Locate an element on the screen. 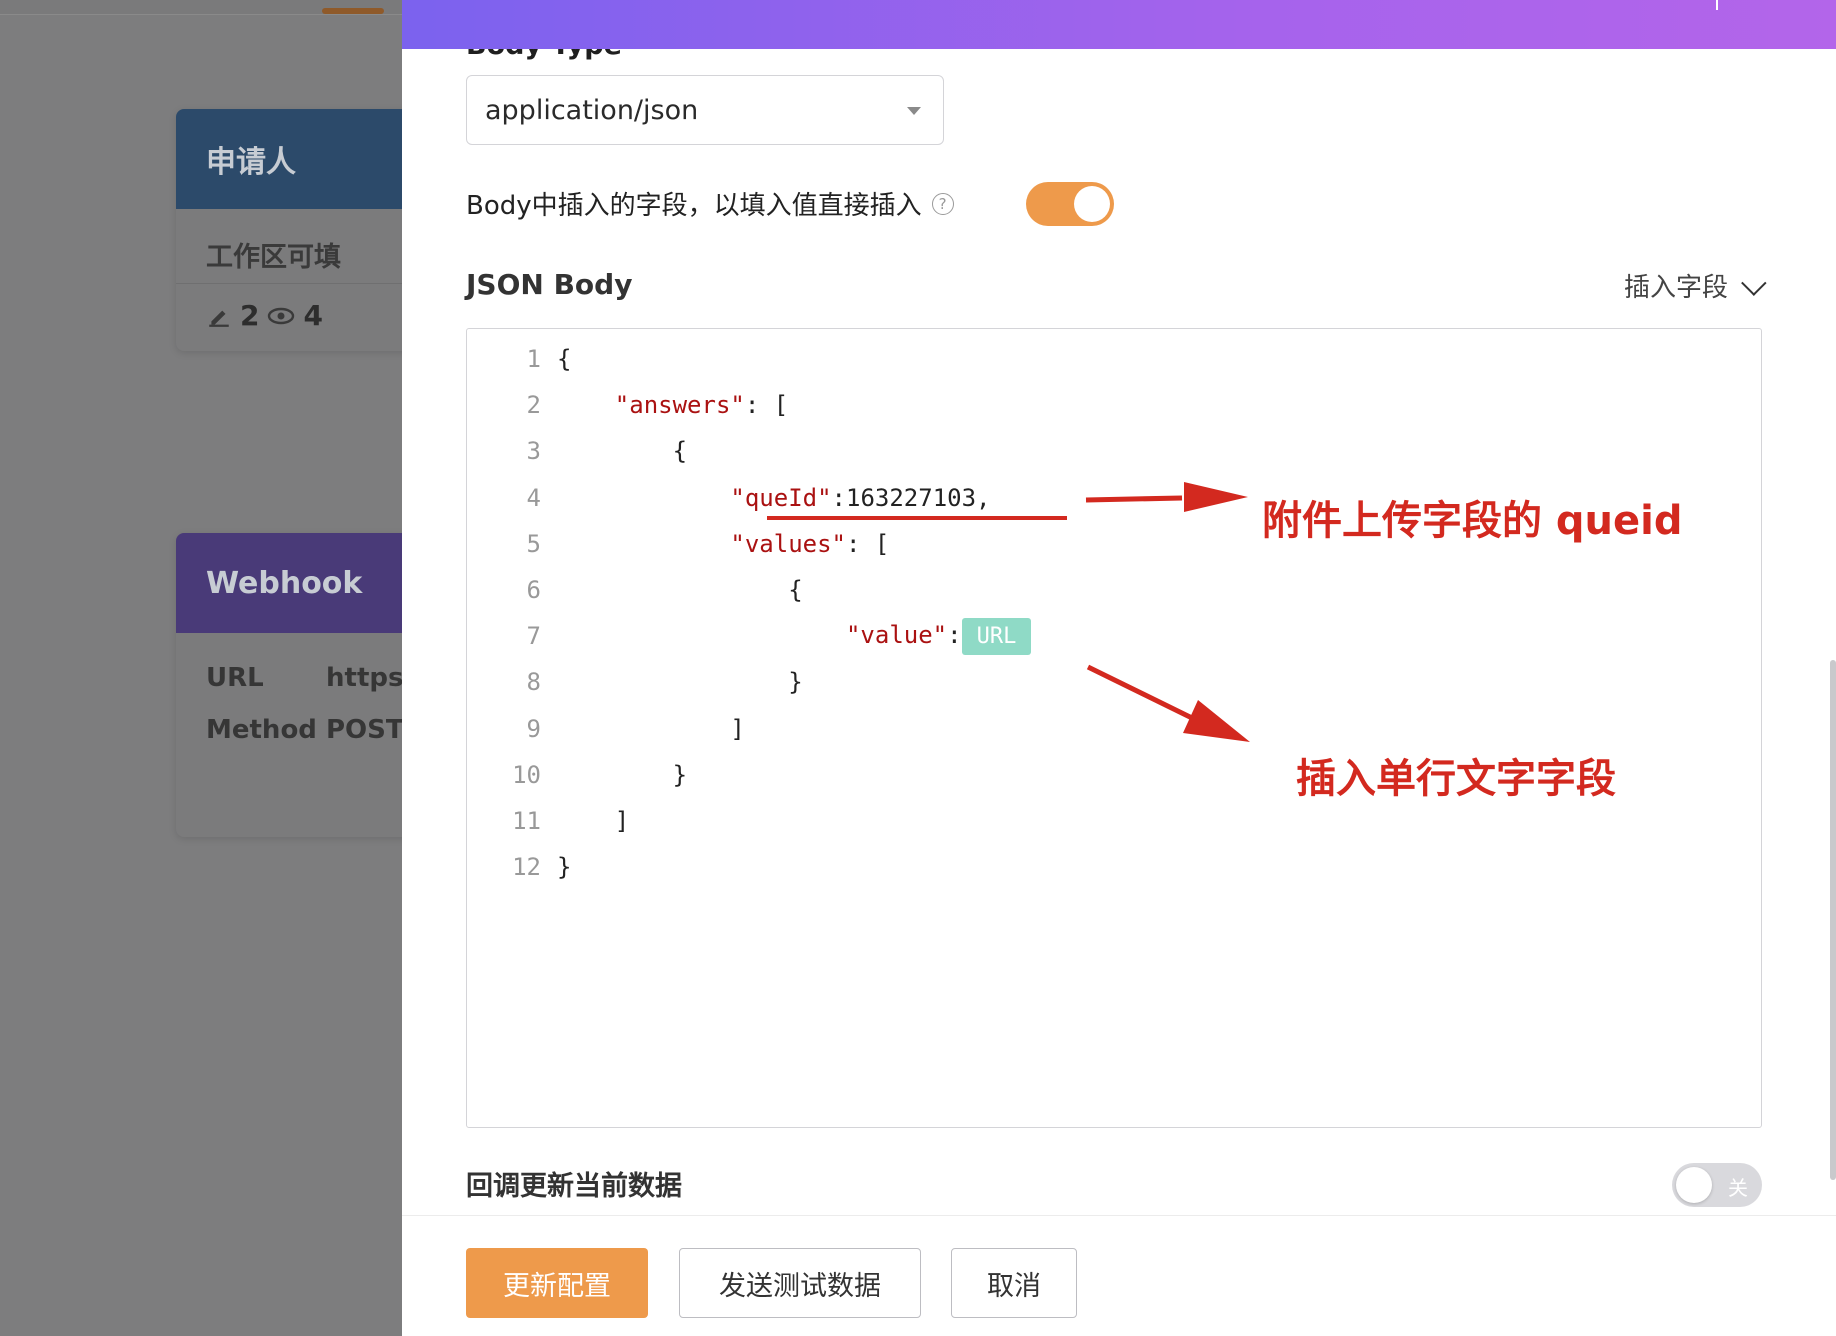 The width and height of the screenshot is (1836, 1336). callback-update-label: 回调更新当前数据 is located at coordinates (574, 1186).